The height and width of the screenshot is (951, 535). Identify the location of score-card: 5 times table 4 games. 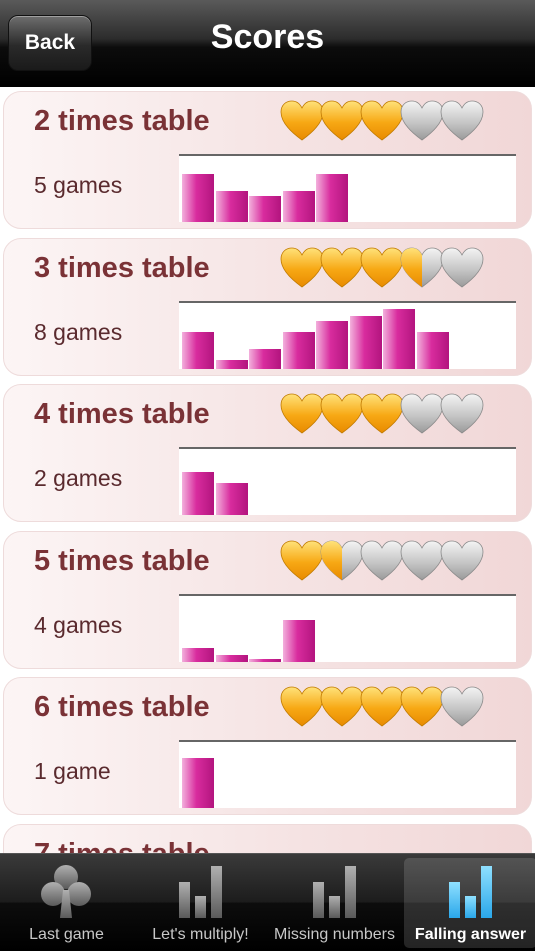
(267, 599).